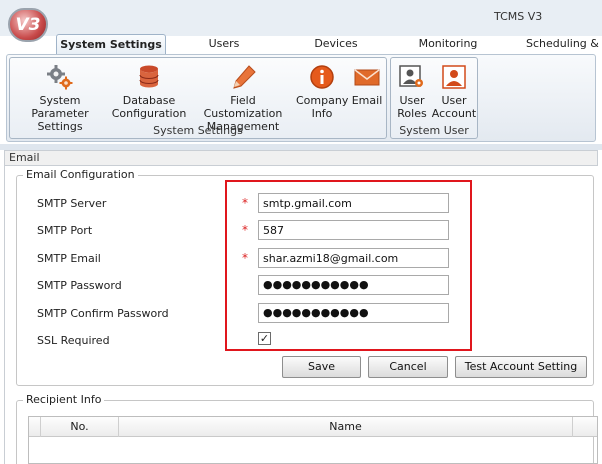 Image resolution: width=602 pixels, height=464 pixels. What do you see at coordinates (412, 90) in the screenshot?
I see `user-roles-button: User Roles` at bounding box center [412, 90].